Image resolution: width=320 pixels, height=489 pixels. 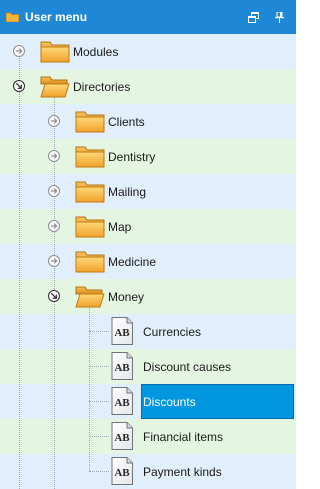 I want to click on tree-label-financial-items: Financial items, so click(x=183, y=437).